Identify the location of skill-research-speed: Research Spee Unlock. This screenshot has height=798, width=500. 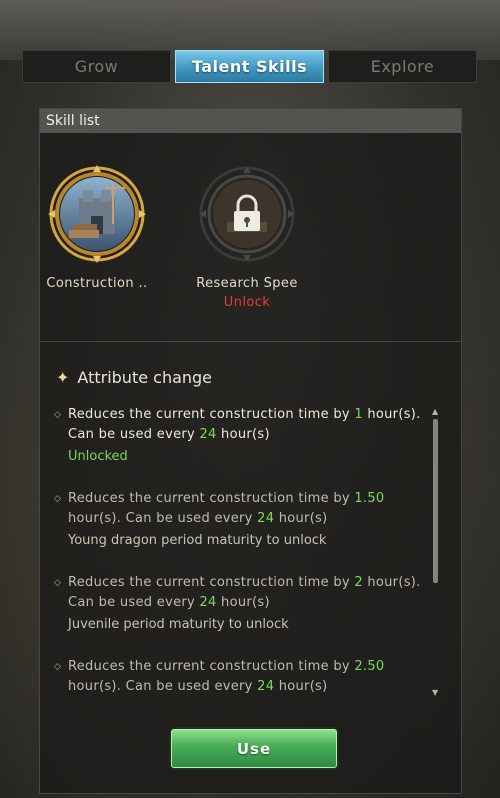
(247, 237).